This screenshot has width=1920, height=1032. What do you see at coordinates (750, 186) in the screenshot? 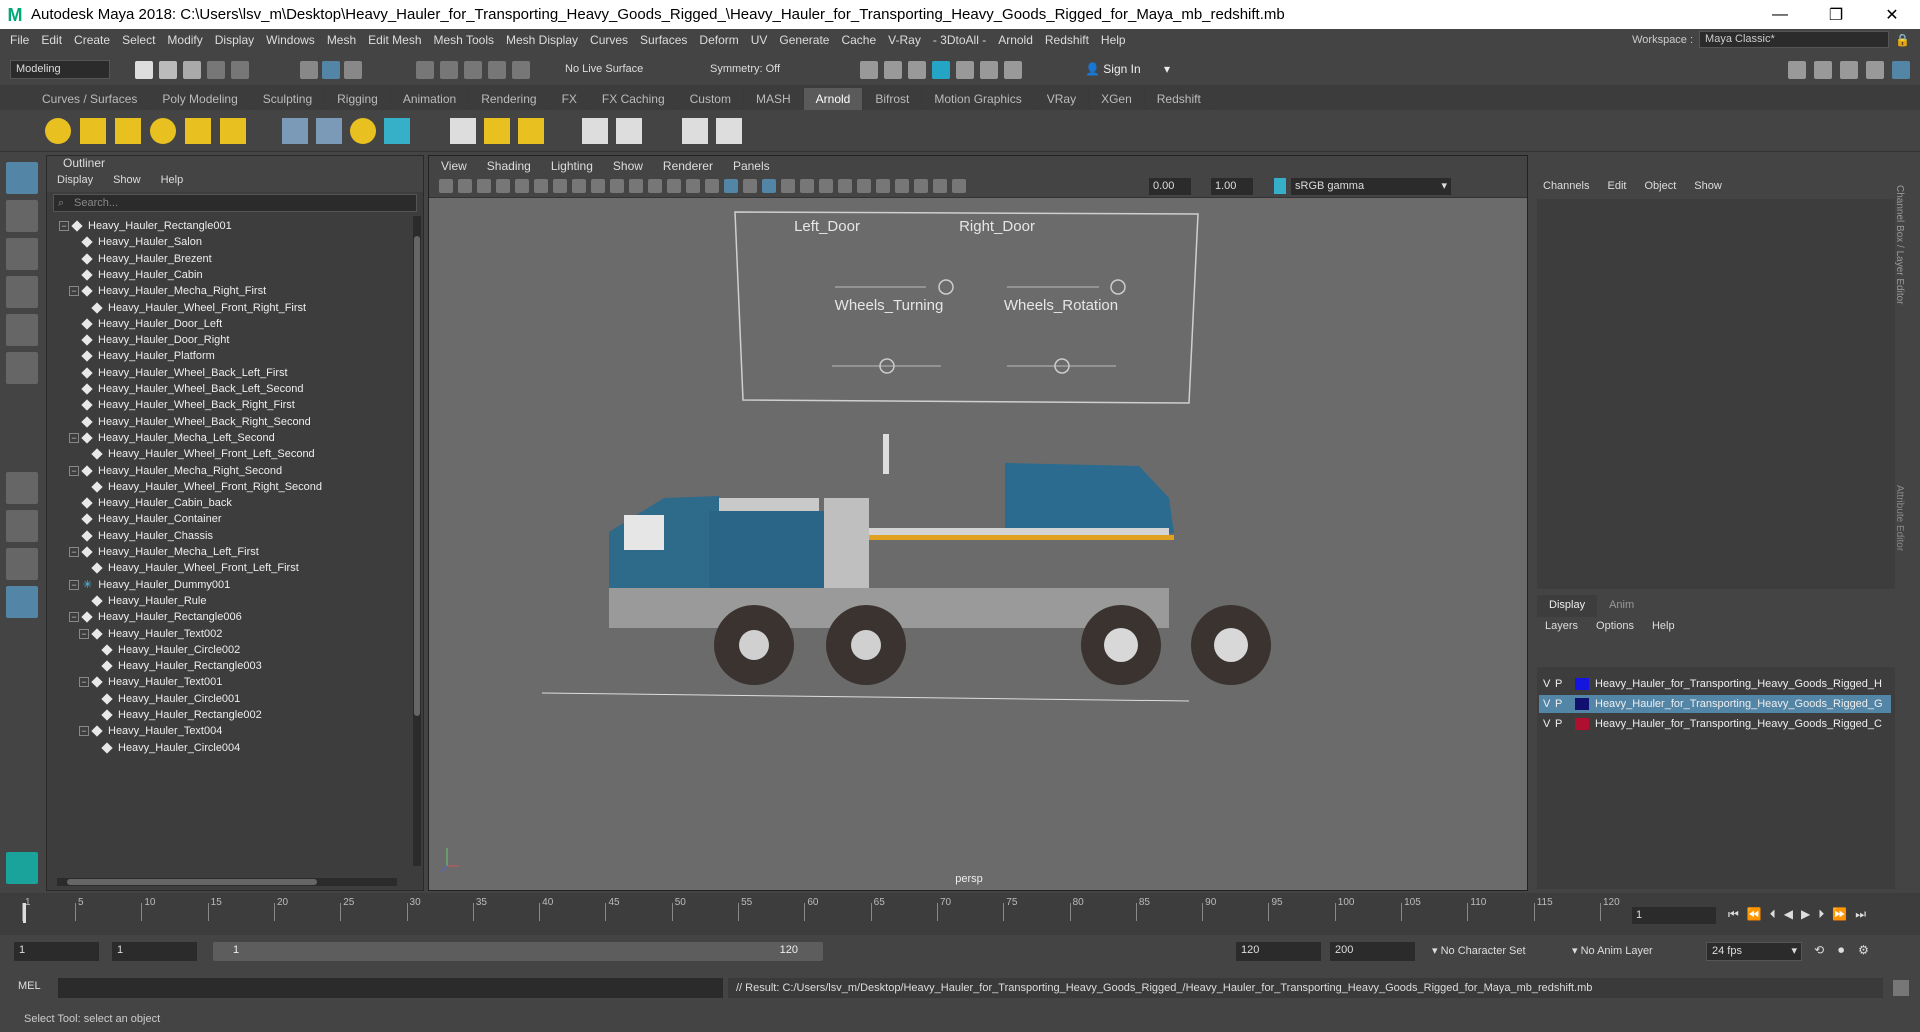
I see `wireframe-on-shaded-icon` at bounding box center [750, 186].